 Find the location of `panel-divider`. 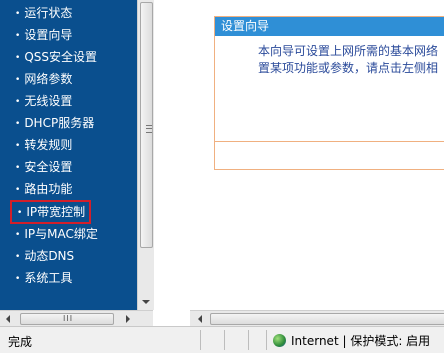

panel-divider is located at coordinates (329, 141).